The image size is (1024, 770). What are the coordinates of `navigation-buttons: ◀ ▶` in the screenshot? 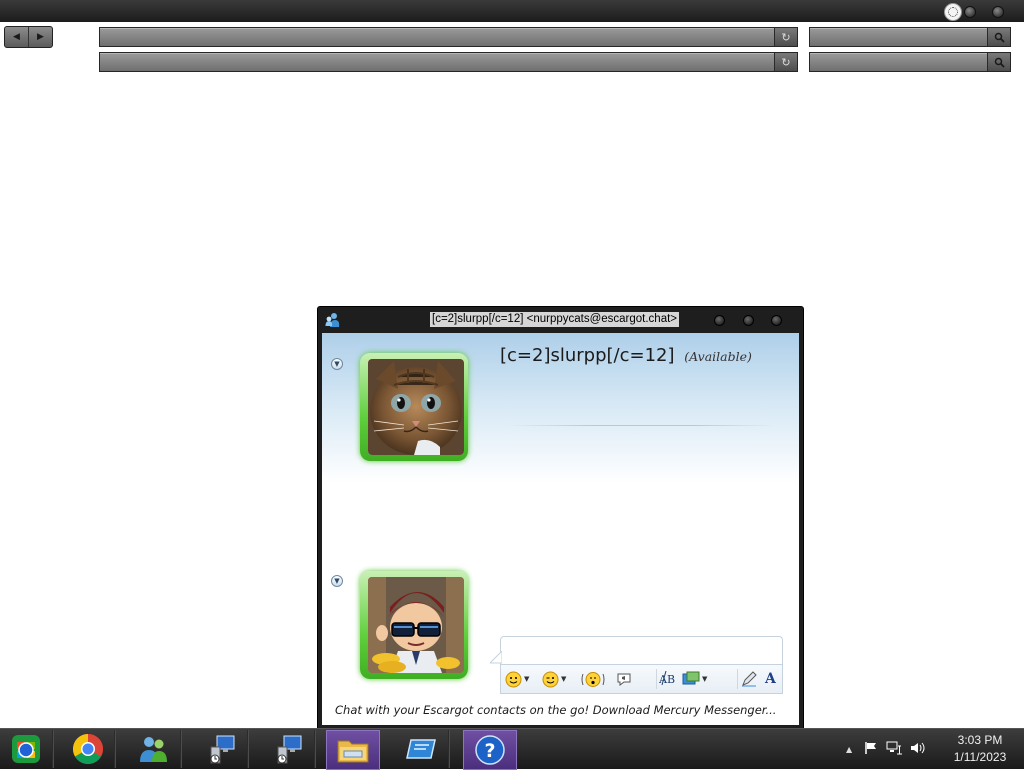 It's located at (28, 37).